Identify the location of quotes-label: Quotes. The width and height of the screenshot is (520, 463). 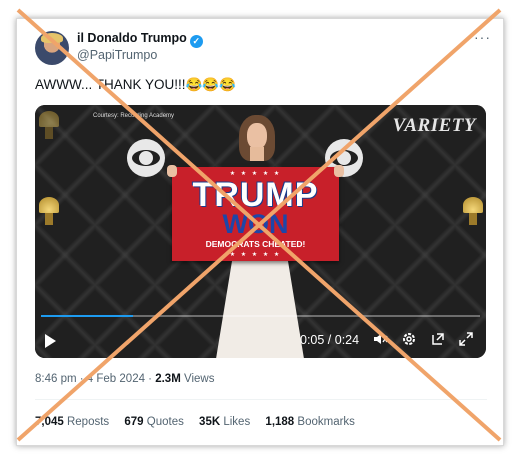
(165, 422).